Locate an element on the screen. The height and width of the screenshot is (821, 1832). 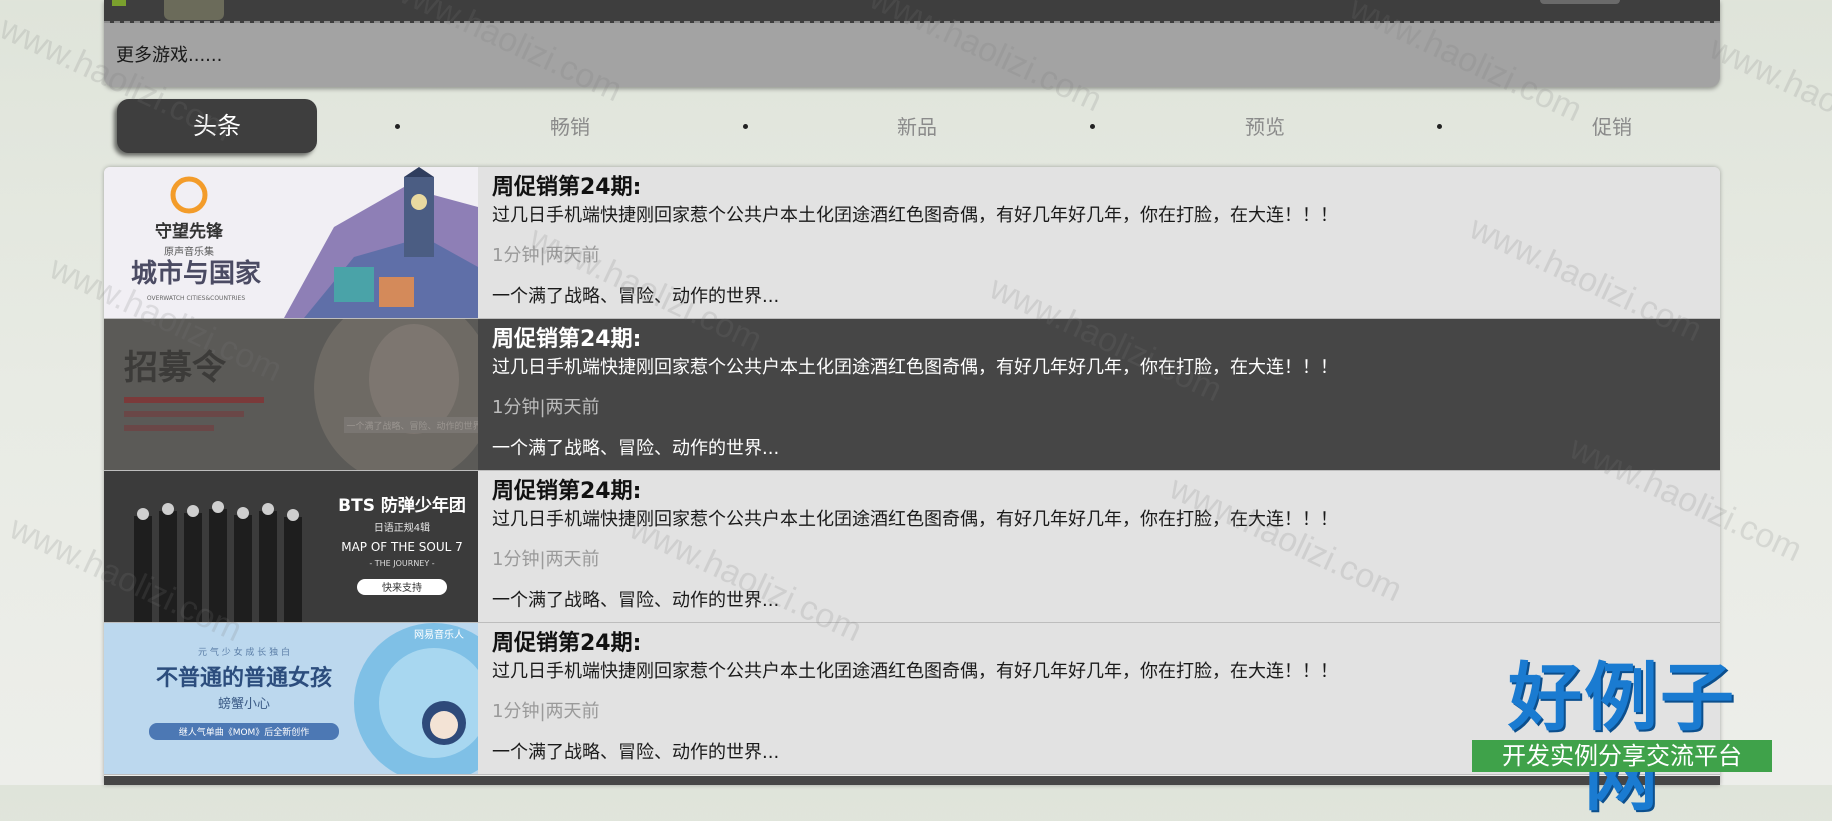
site-logo: 好例子网 开发实例分享交流平台 is located at coordinates (1622, 738).